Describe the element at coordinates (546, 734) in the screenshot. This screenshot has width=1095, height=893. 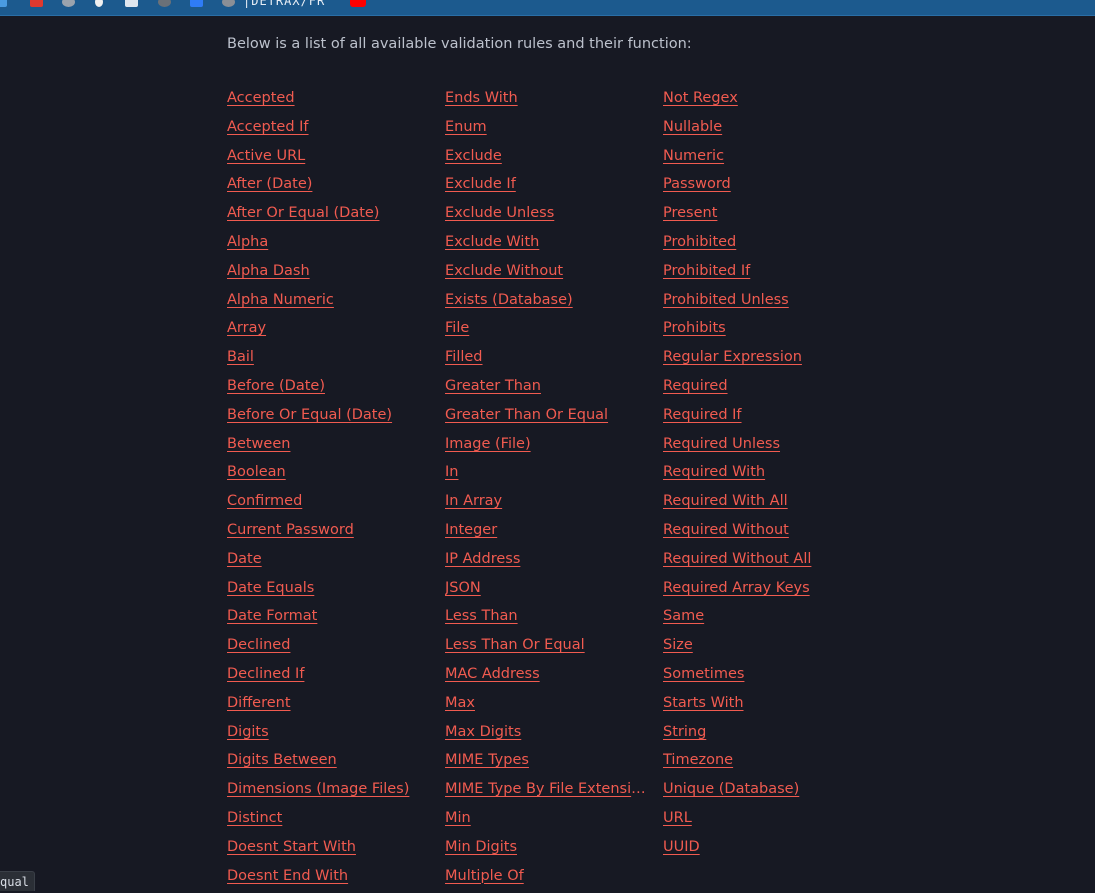
I see `rule-link: Max Digits` at that location.